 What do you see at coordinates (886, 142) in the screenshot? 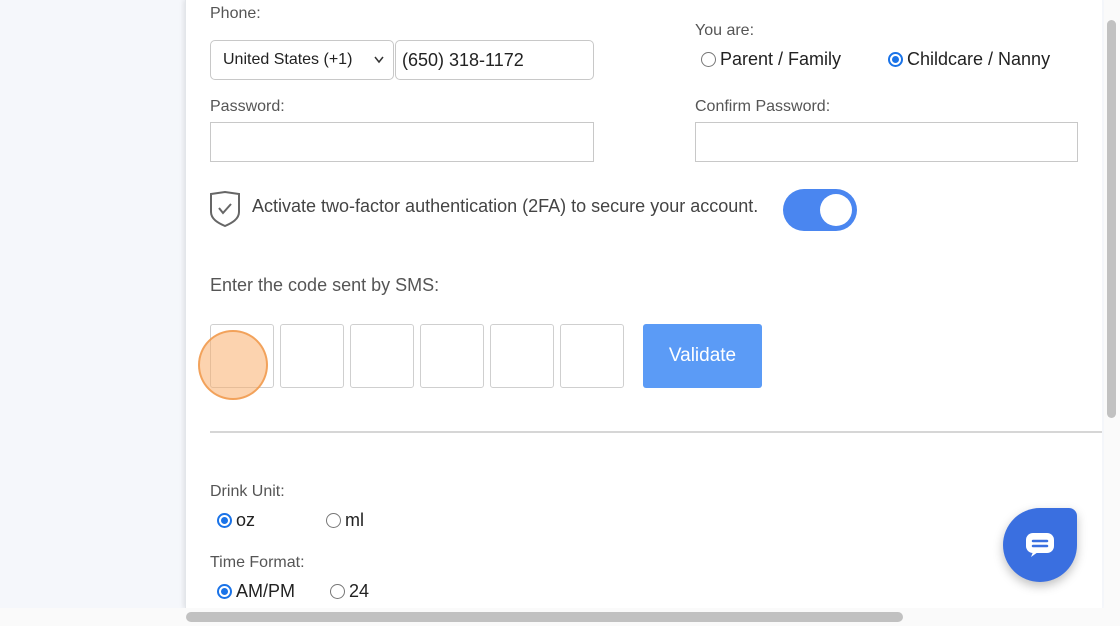
I see `confirm-password-input` at bounding box center [886, 142].